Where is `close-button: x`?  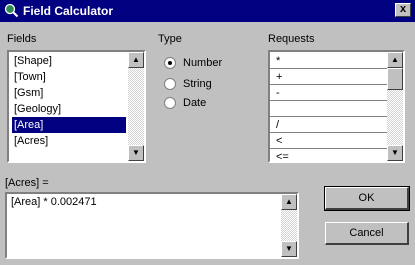 close-button: x is located at coordinates (403, 10).